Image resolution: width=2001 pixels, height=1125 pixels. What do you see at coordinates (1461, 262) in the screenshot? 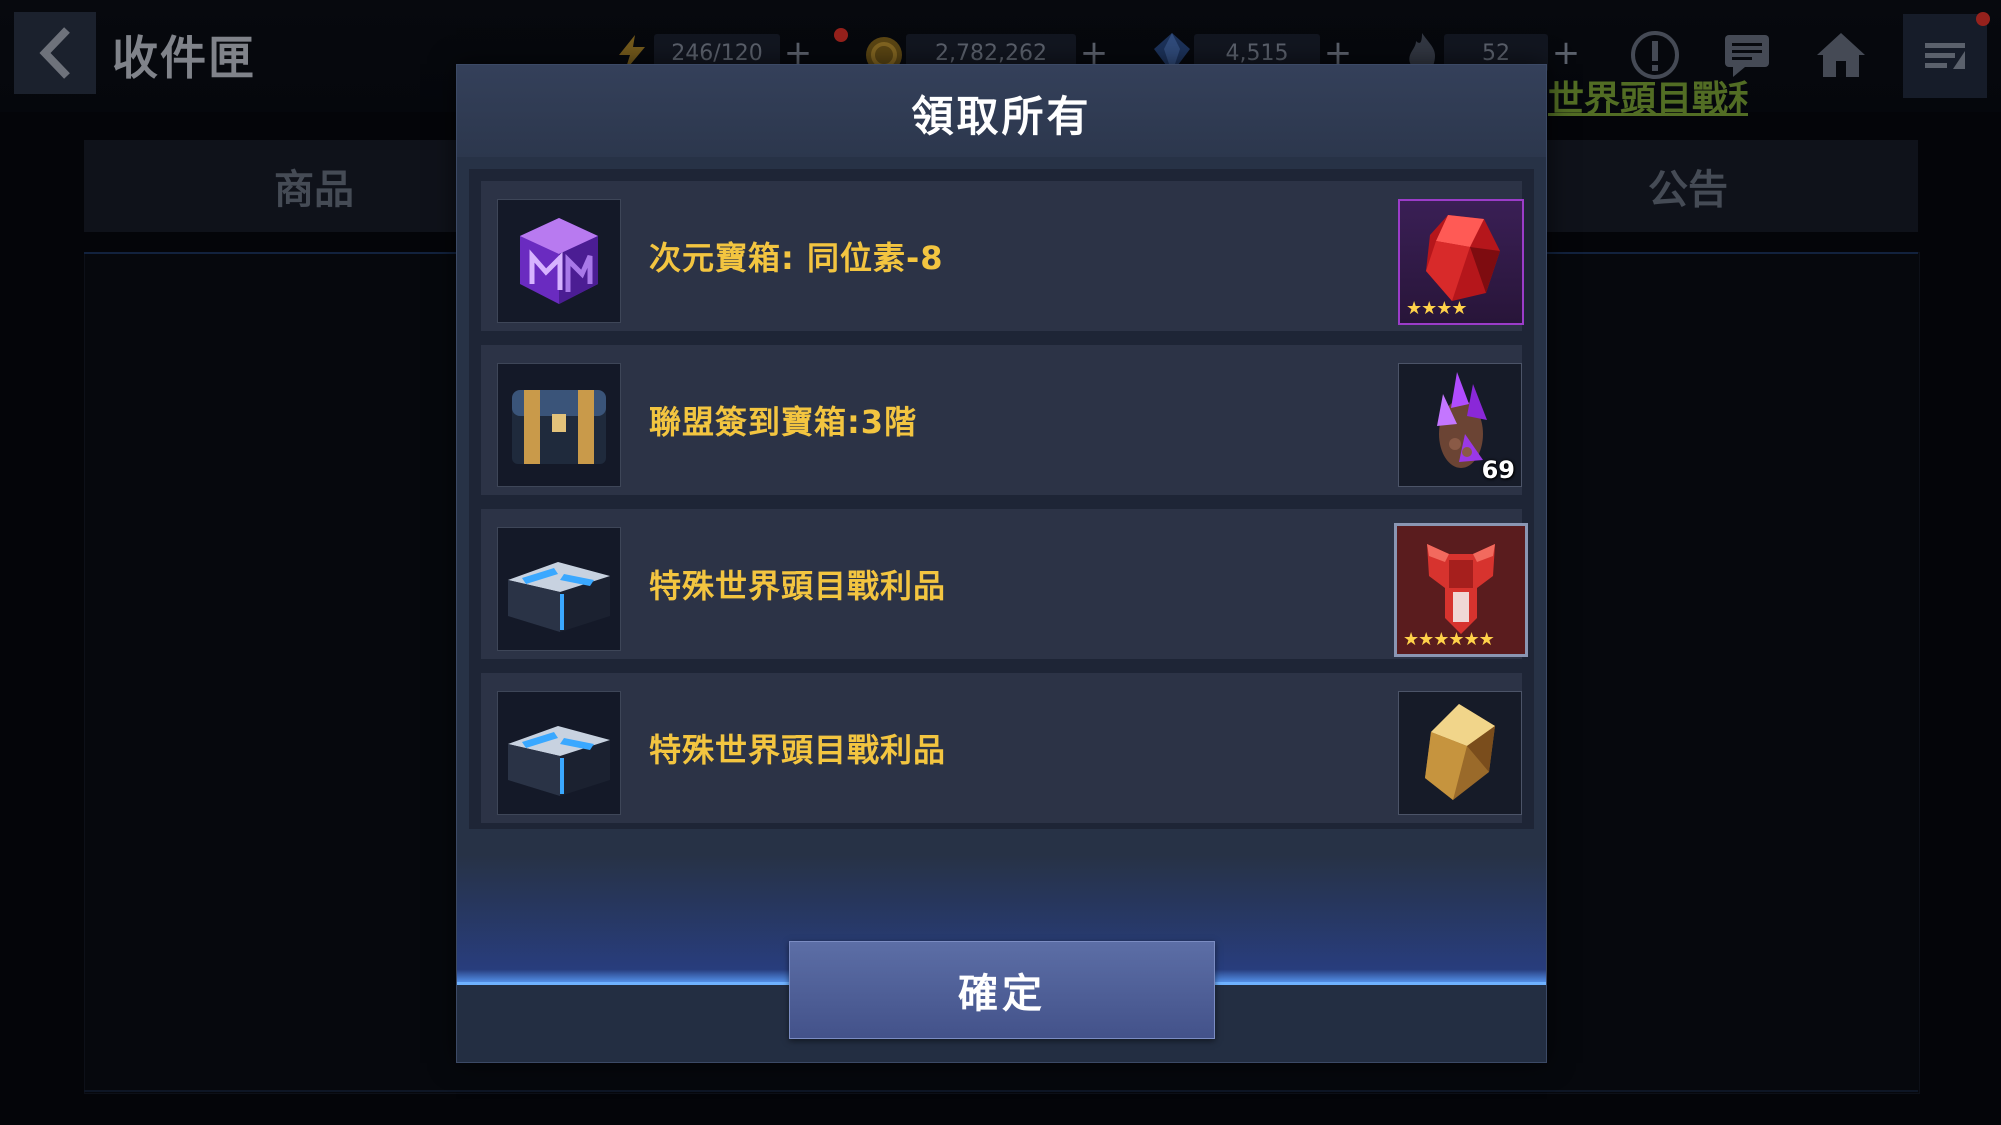
I see `reward-slot: ★★★★` at bounding box center [1461, 262].